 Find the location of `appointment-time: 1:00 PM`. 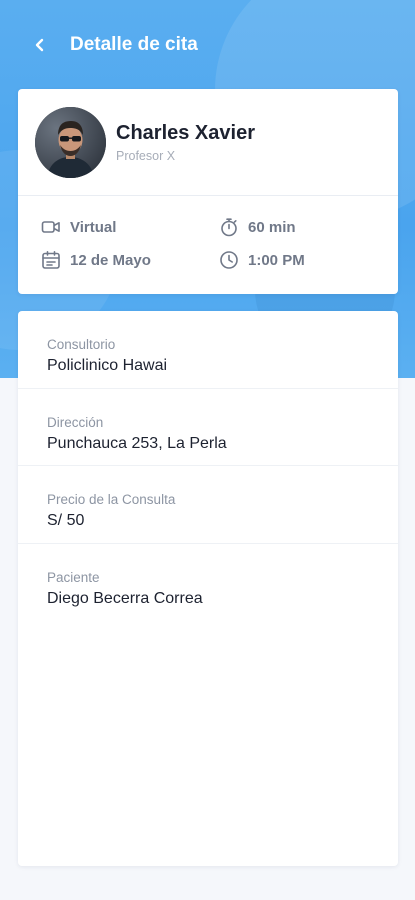

appointment-time: 1:00 PM is located at coordinates (262, 260).